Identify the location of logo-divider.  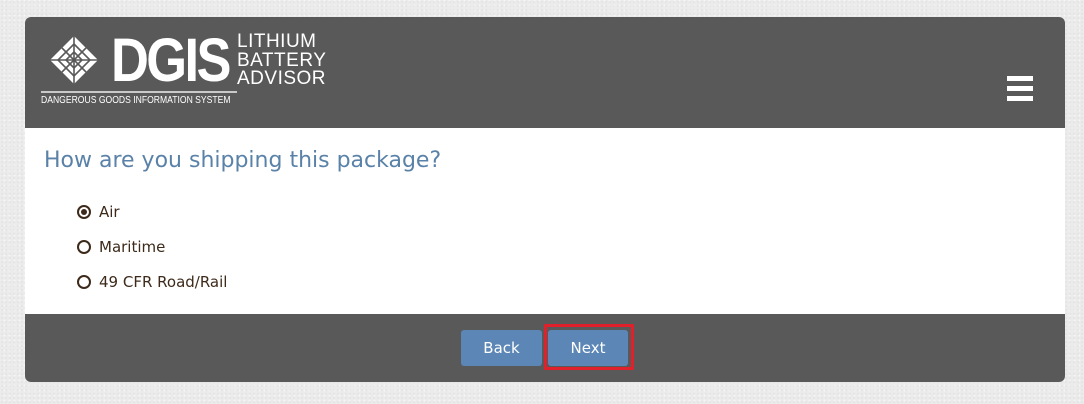
(139, 92).